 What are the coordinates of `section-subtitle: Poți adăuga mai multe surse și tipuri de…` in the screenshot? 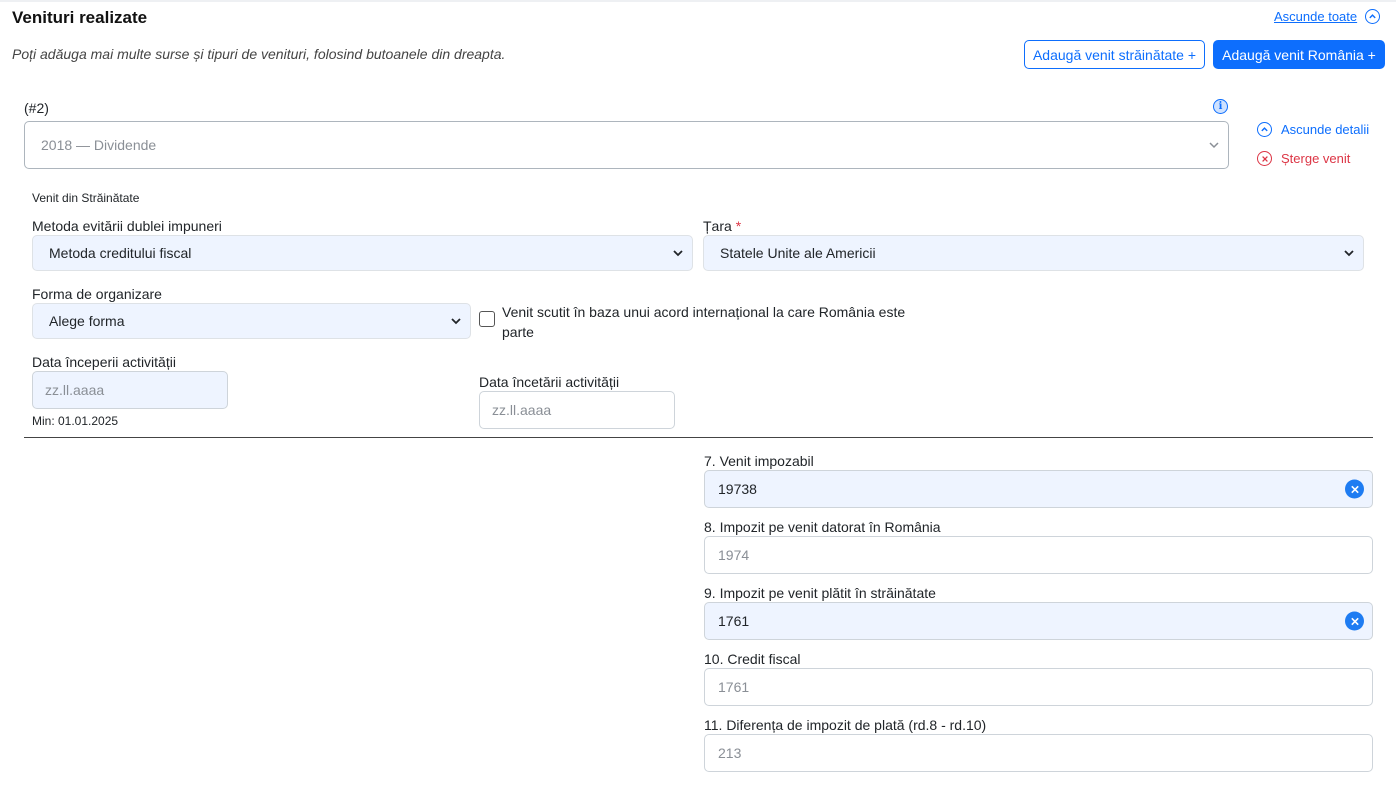 It's located at (259, 54).